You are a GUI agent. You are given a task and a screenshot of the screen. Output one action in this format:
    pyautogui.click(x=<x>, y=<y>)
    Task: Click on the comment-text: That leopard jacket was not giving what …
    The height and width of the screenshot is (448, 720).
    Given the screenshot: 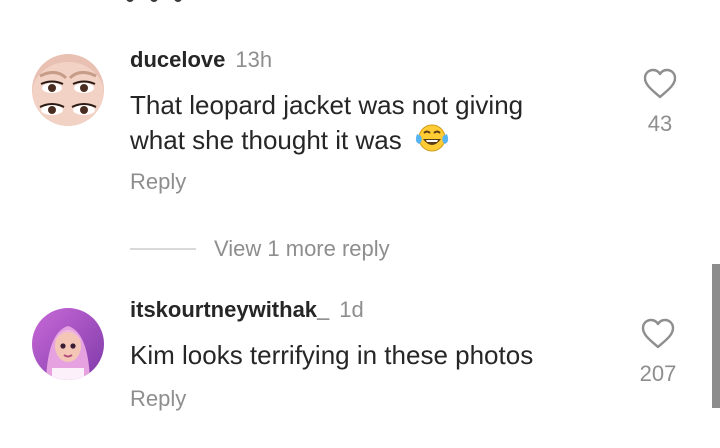 What is the action you would take?
    pyautogui.click(x=326, y=125)
    